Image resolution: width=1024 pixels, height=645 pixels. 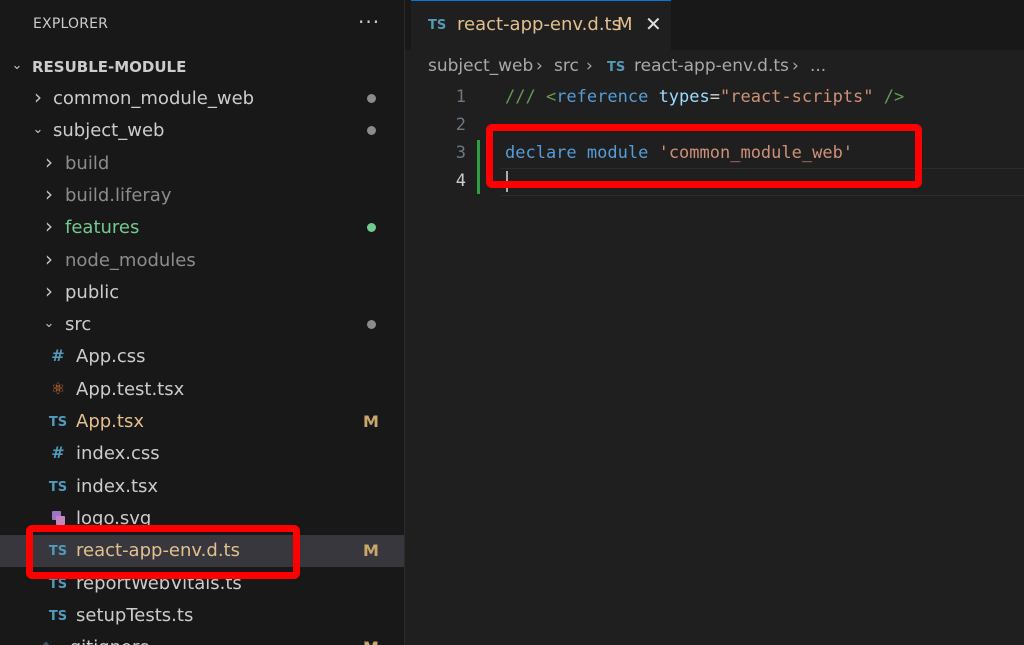 I want to click on tree-item-label: build.liferay, so click(x=118, y=195).